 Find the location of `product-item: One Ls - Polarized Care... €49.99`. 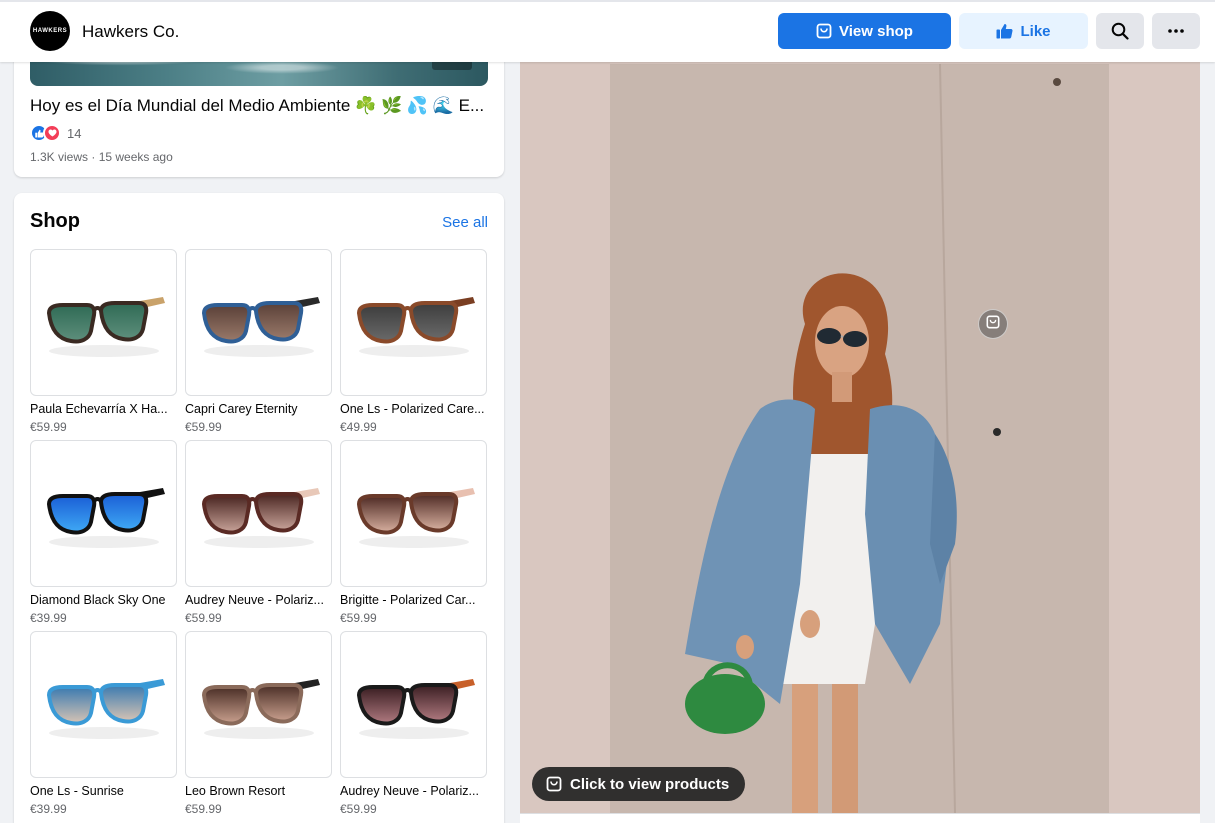

product-item: One Ls - Polarized Care... €49.99 is located at coordinates (413, 341).